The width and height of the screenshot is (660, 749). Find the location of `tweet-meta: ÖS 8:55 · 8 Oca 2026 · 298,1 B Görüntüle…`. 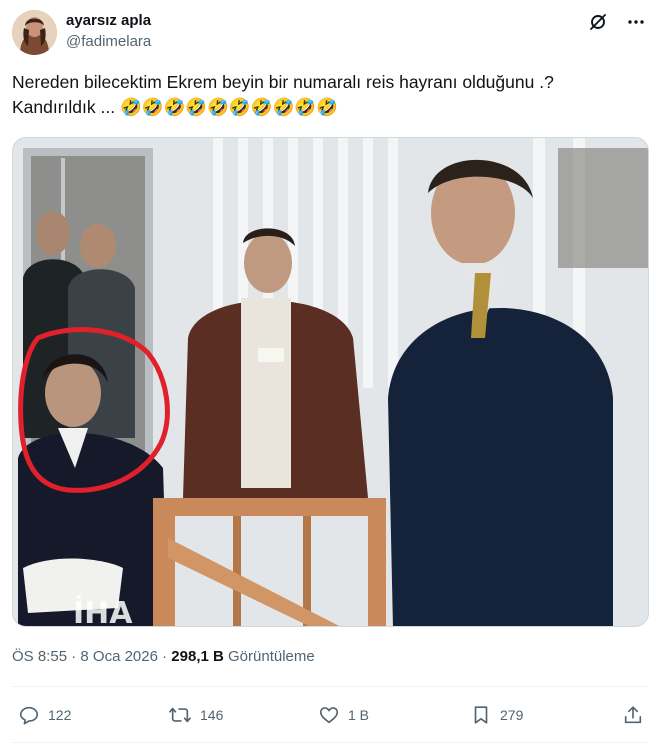

tweet-meta: ÖS 8:55 · 8 Oca 2026 · 298,1 B Görüntüle… is located at coordinates (163, 656).